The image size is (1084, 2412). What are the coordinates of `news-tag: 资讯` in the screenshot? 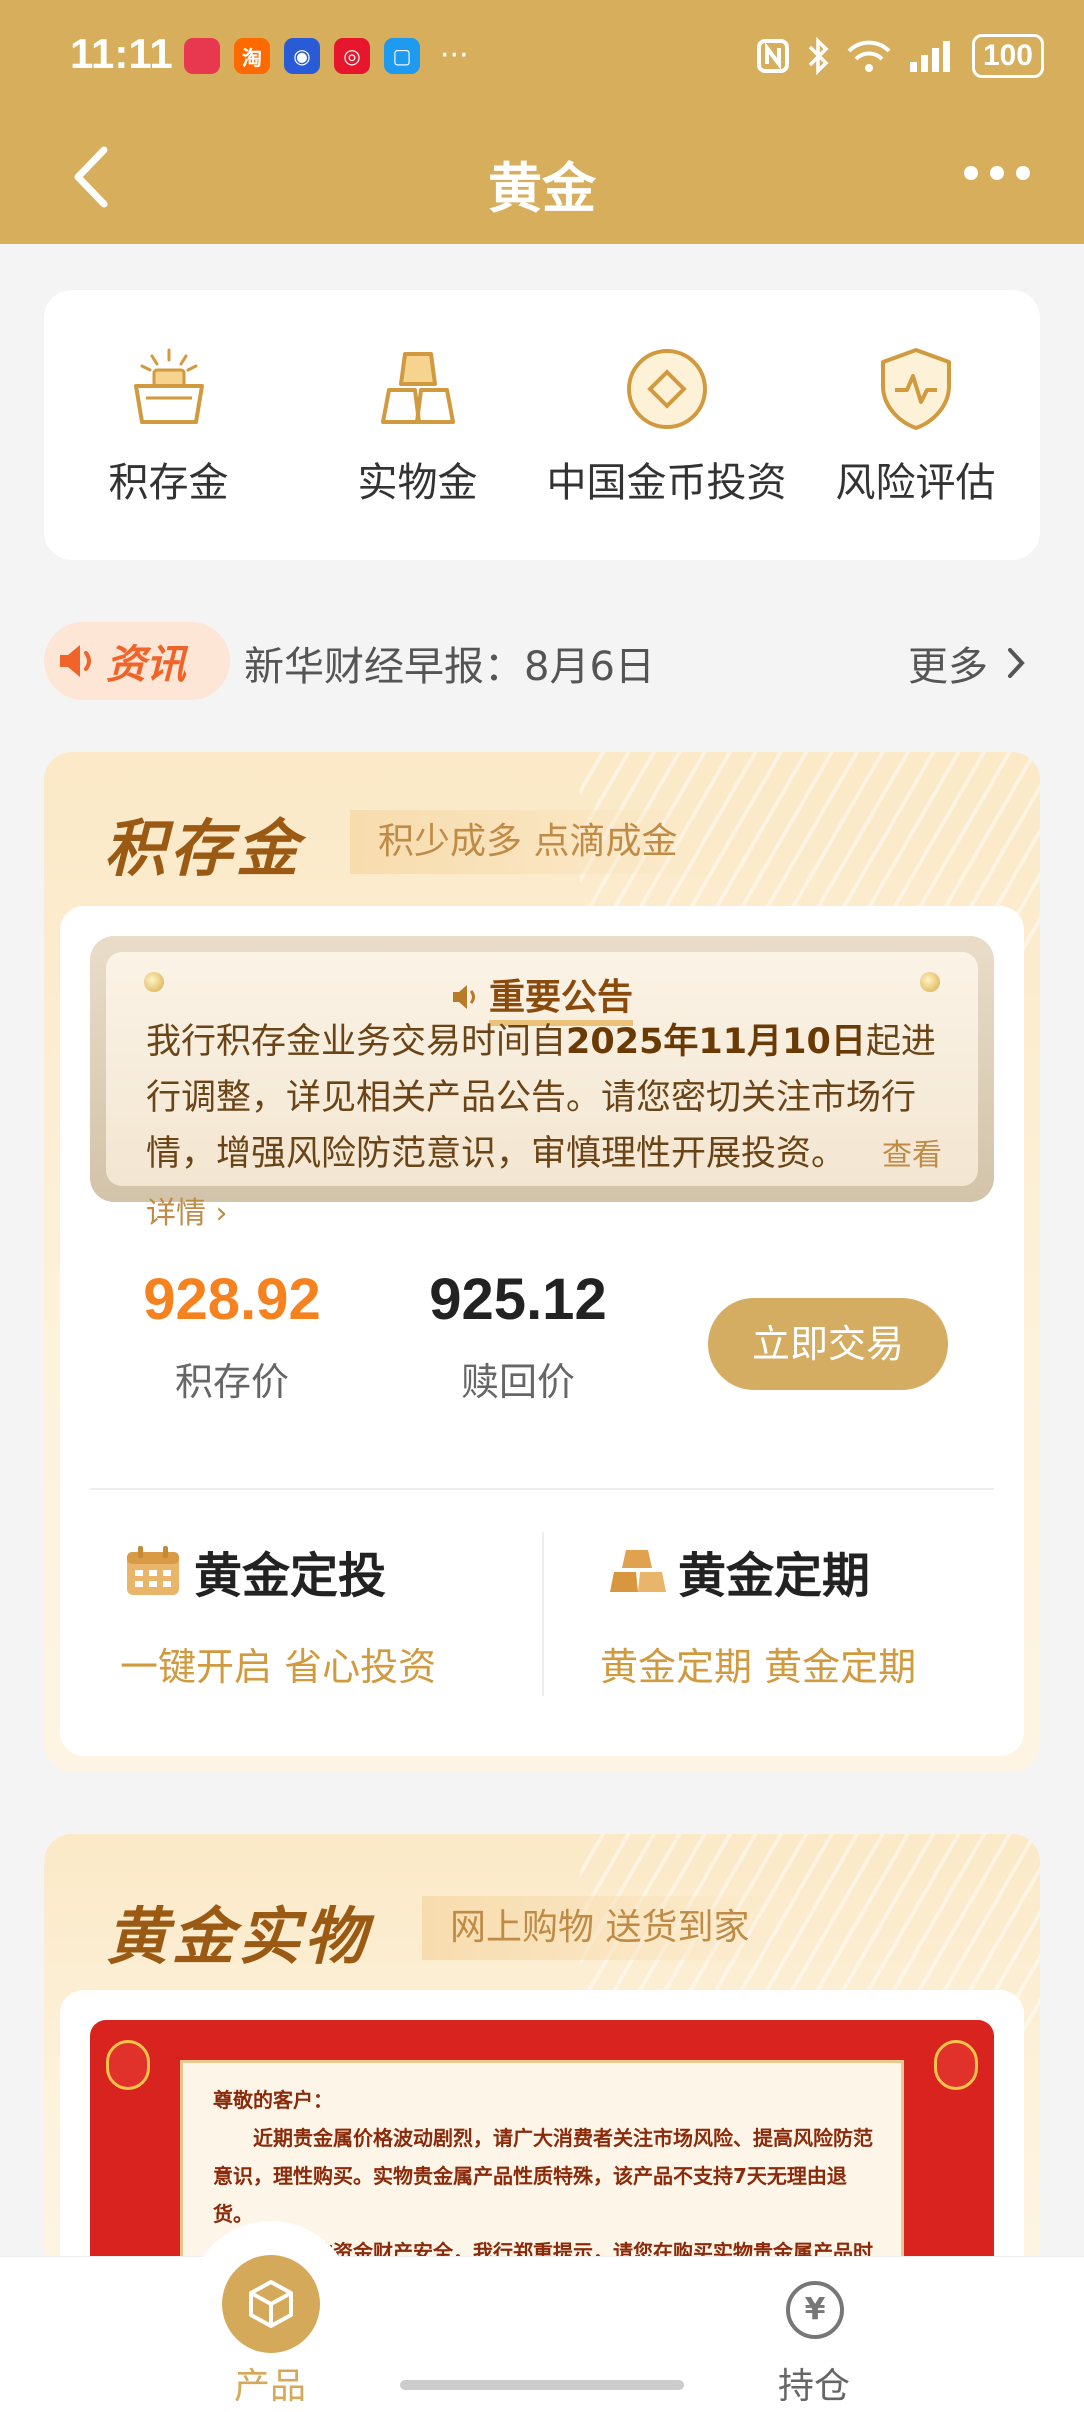 It's located at (137, 661).